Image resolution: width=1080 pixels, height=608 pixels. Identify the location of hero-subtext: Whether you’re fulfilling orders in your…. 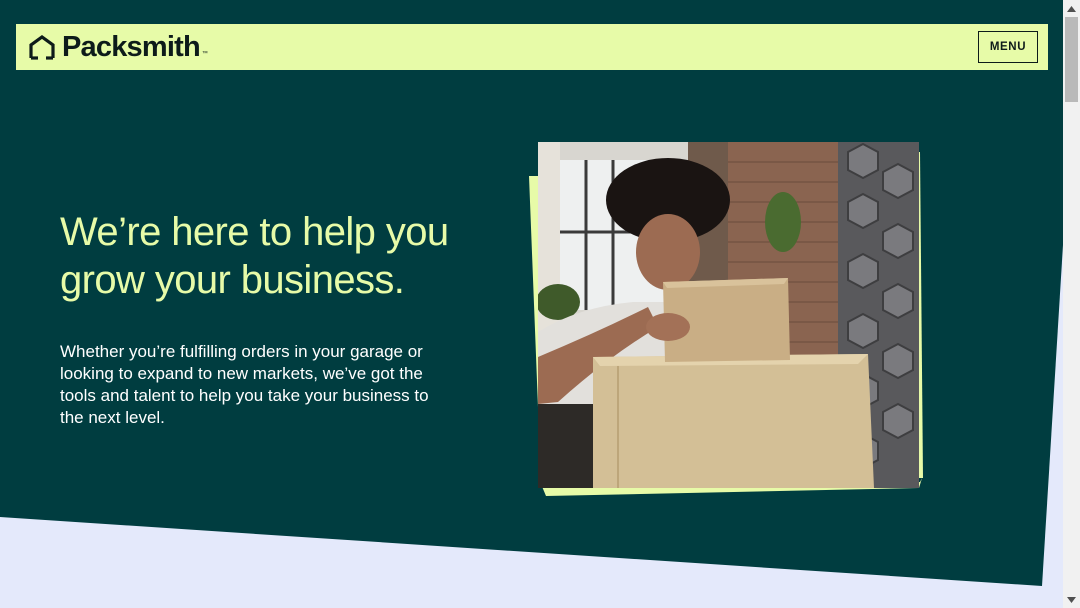
(244, 384).